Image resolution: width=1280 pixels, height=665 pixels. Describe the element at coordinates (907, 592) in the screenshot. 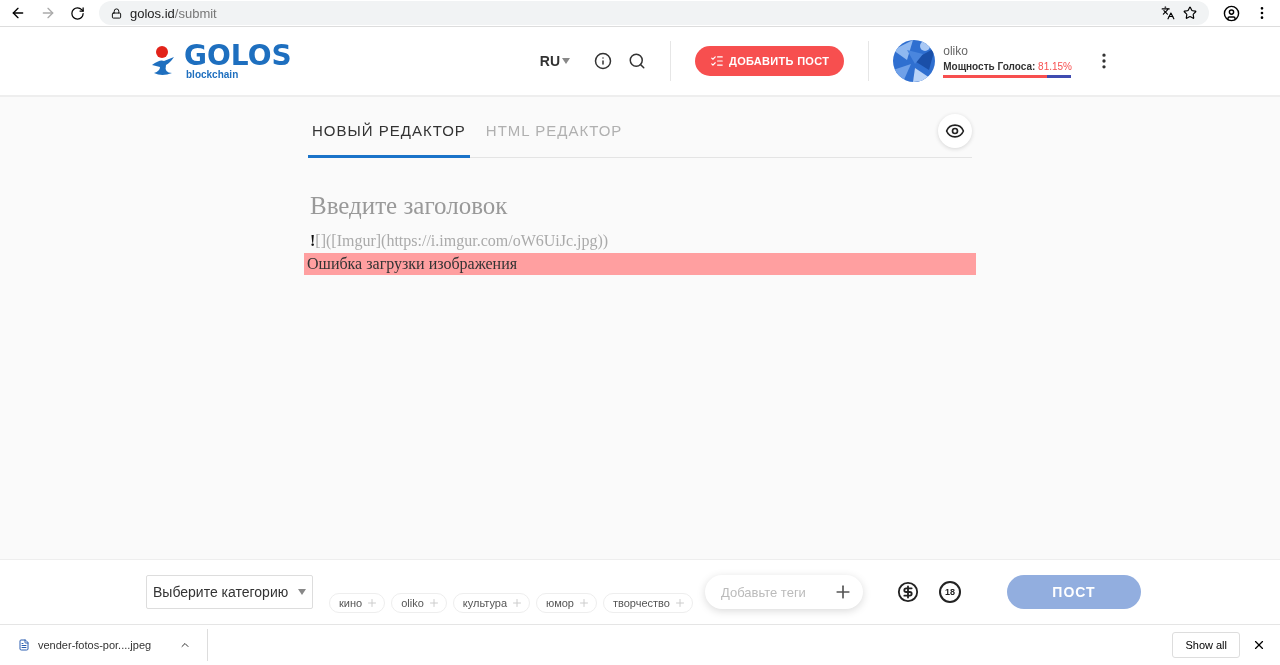

I see `dollar-icon` at that location.